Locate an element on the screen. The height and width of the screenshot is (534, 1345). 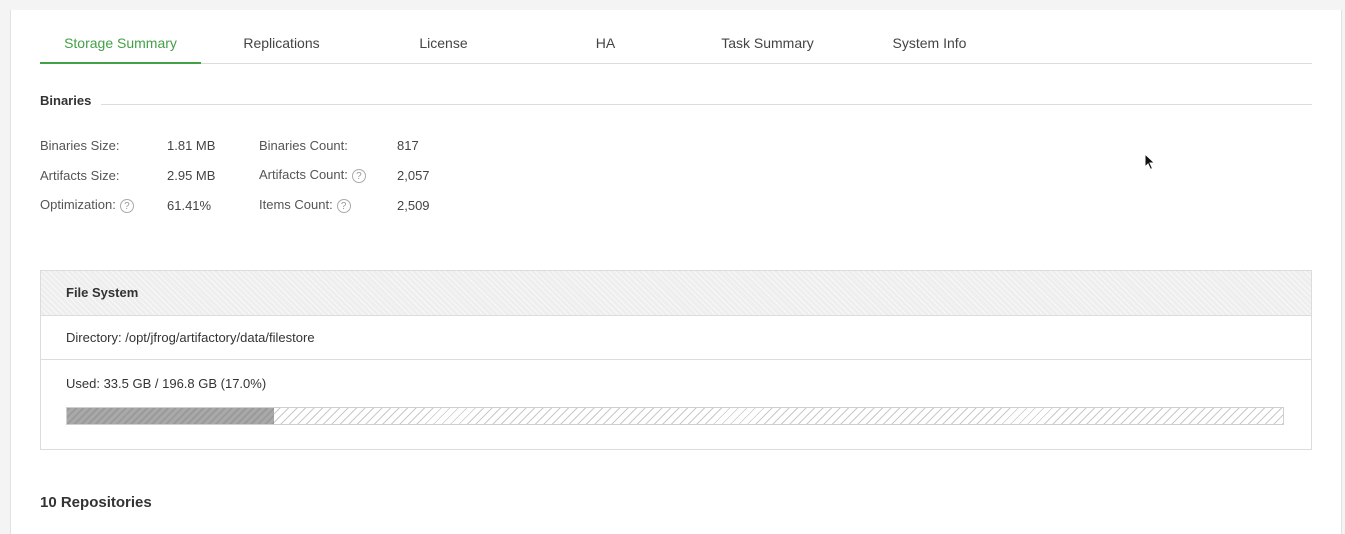
repositories-title: 10 Repositories is located at coordinates (96, 502).